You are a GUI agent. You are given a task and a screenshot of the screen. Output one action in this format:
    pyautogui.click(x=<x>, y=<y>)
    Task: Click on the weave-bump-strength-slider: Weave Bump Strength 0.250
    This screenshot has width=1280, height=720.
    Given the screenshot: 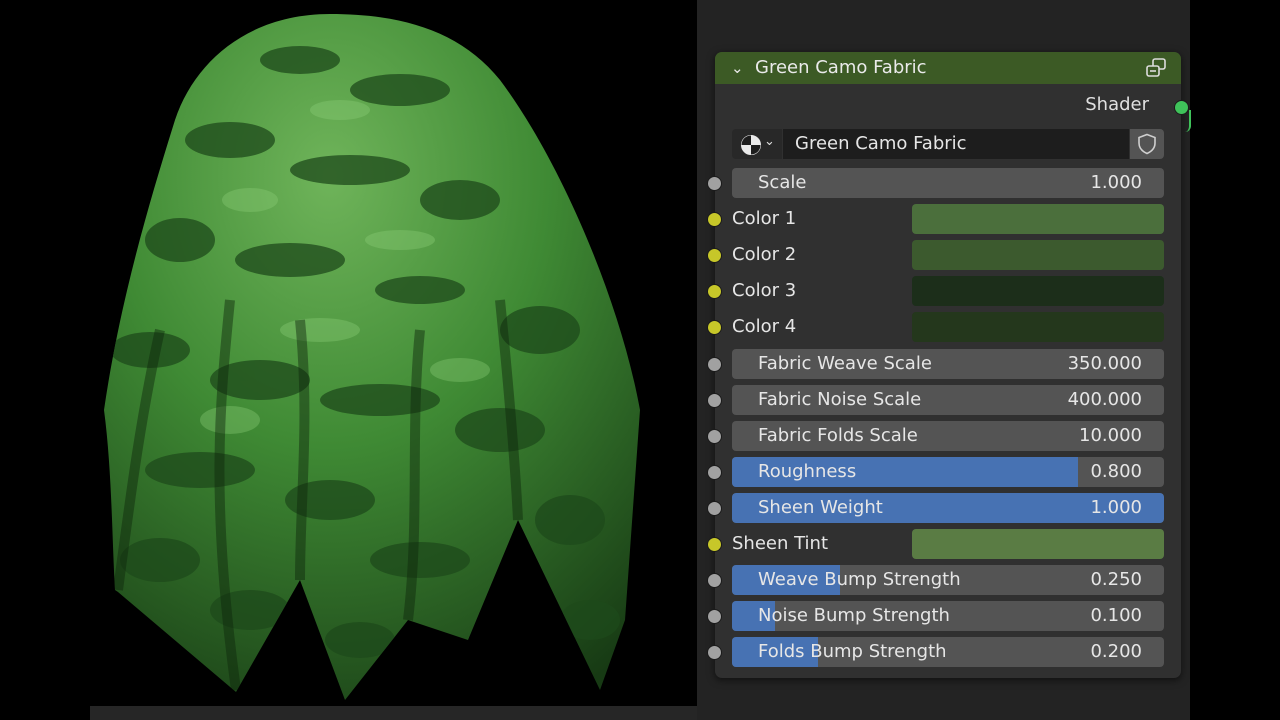 What is the action you would take?
    pyautogui.click(x=948, y=580)
    